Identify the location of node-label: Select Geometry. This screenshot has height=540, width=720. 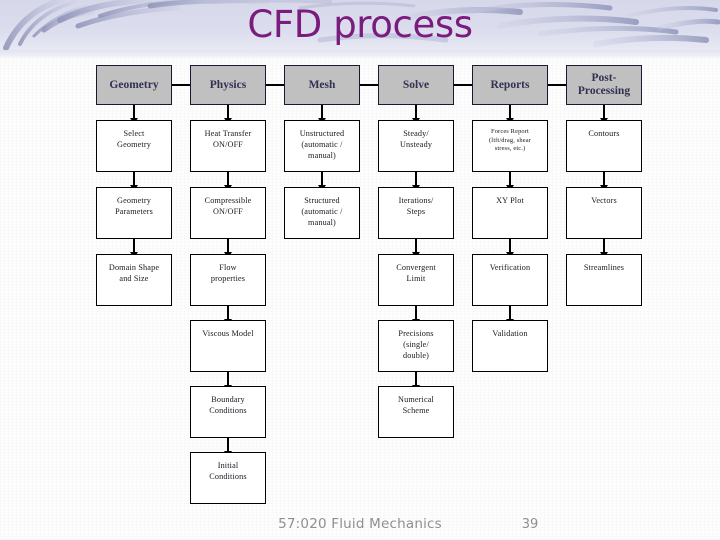
(134, 139).